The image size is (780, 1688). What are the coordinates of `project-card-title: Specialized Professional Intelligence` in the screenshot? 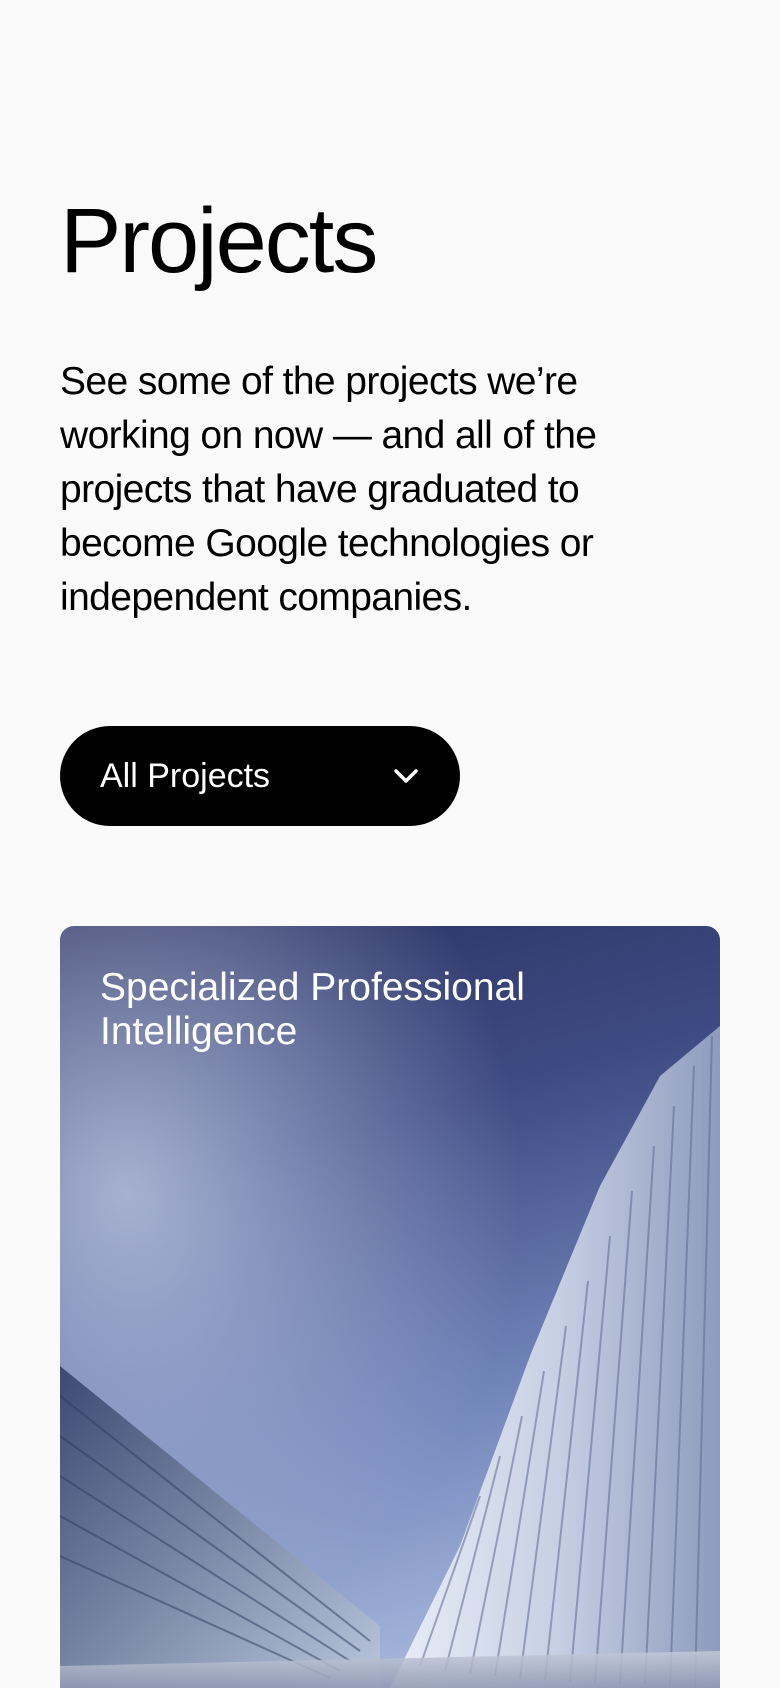 It's located at (312, 1009).